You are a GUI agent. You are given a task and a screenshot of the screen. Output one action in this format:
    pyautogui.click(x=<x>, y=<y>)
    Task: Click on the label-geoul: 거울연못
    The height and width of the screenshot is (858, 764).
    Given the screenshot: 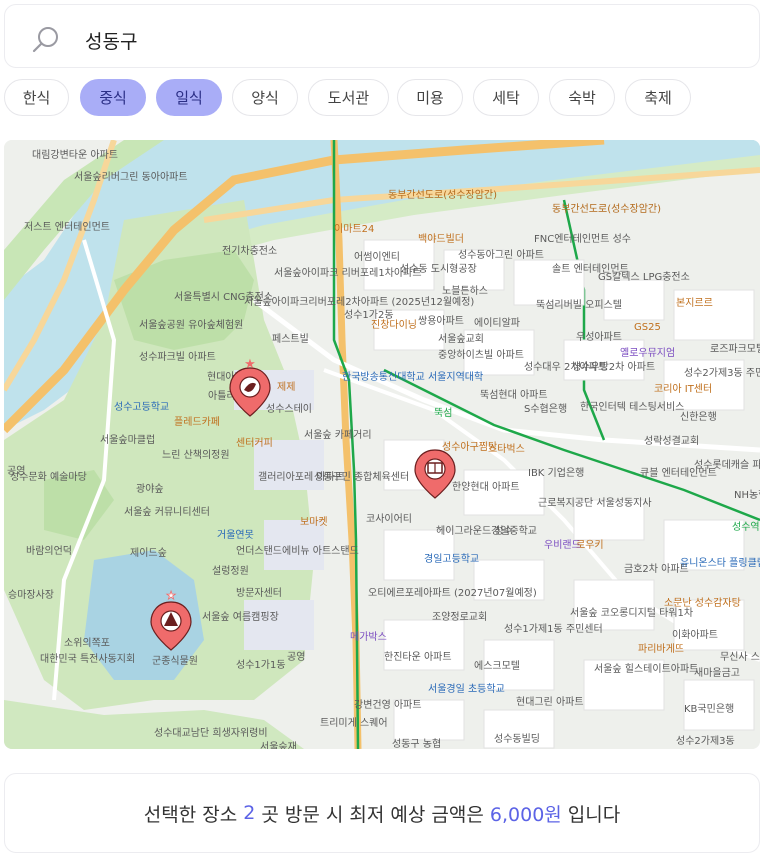 What is the action you would take?
    pyautogui.click(x=235, y=535)
    